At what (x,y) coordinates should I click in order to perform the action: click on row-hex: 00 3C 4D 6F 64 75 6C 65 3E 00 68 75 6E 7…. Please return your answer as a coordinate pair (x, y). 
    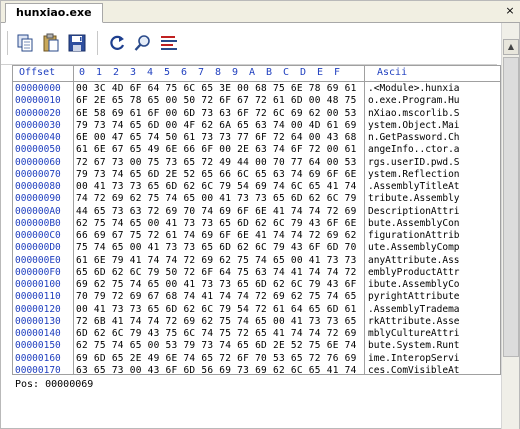
    Looking at the image, I should click on (216, 89).